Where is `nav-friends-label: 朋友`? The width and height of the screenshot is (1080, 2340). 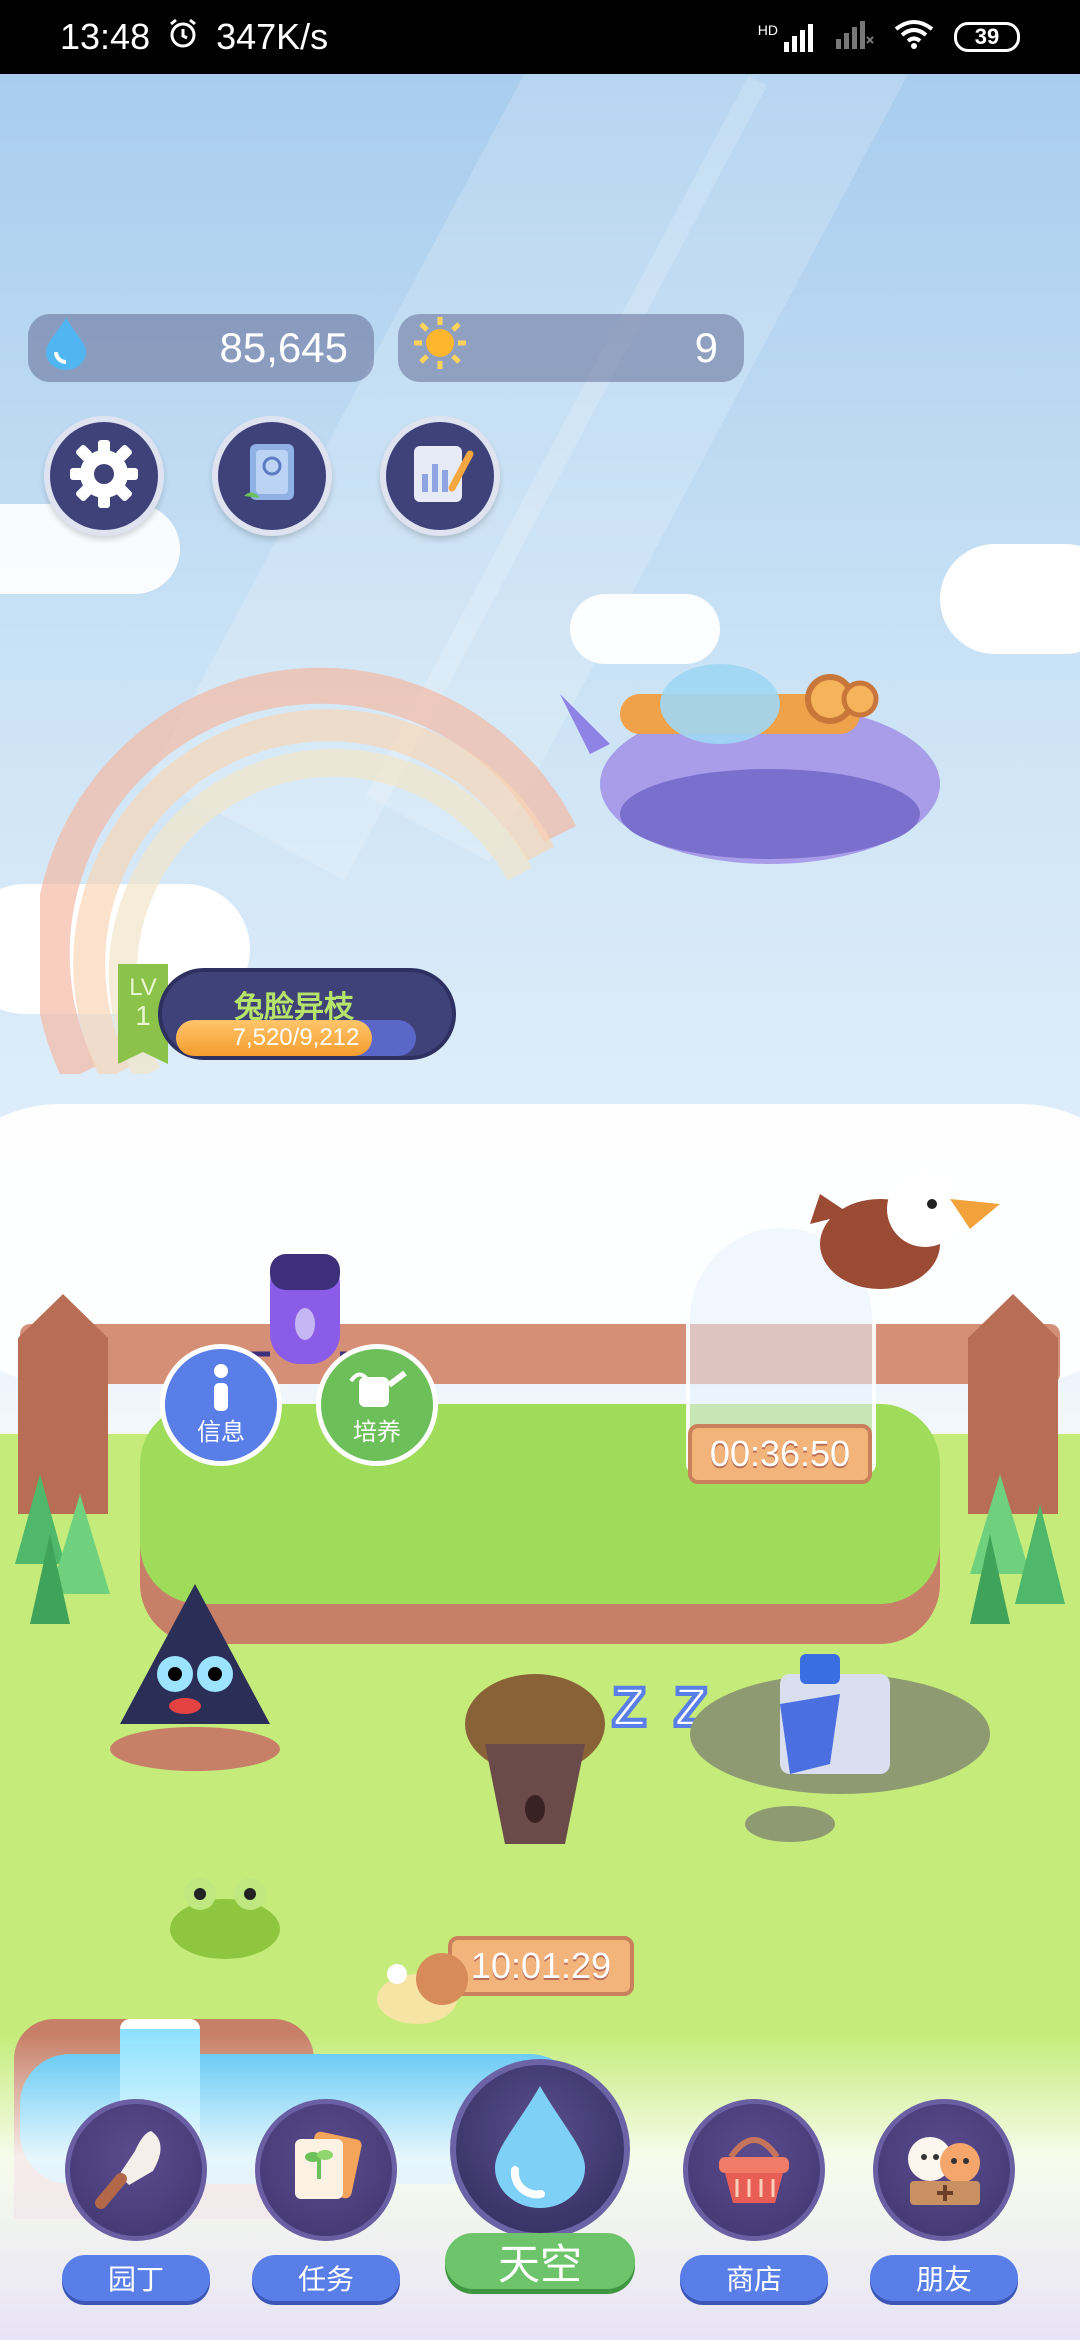
nav-friends-label: 朋友 is located at coordinates (944, 2278).